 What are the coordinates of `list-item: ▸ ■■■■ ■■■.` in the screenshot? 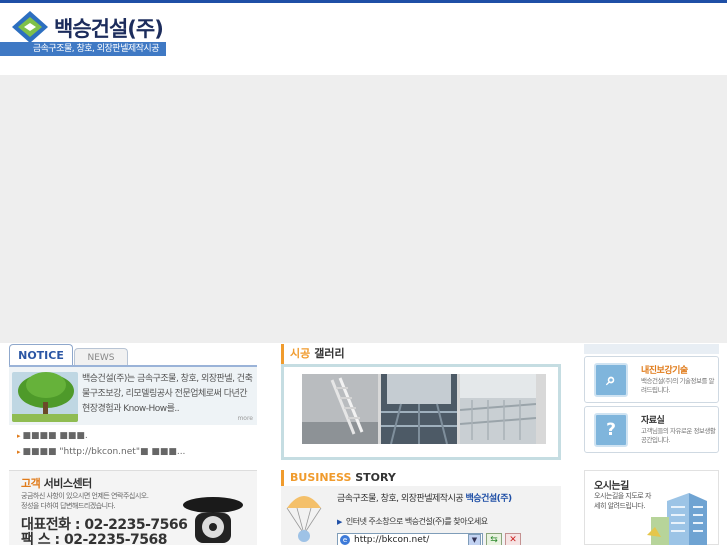 It's located at (101, 436).